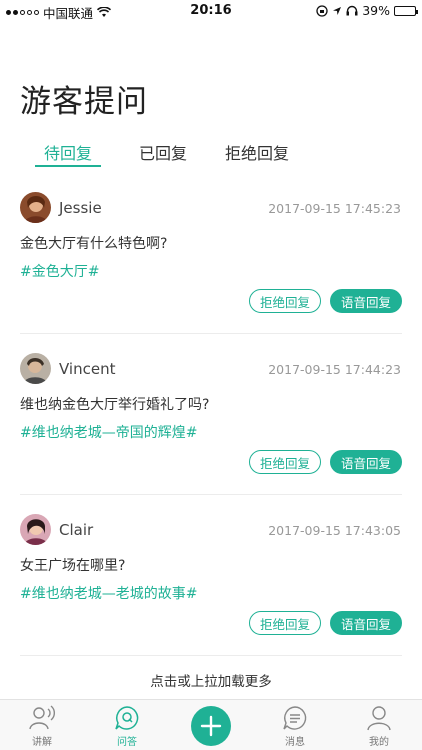 Image resolution: width=422 pixels, height=750 pixels. I want to click on profile-icon, so click(379, 718).